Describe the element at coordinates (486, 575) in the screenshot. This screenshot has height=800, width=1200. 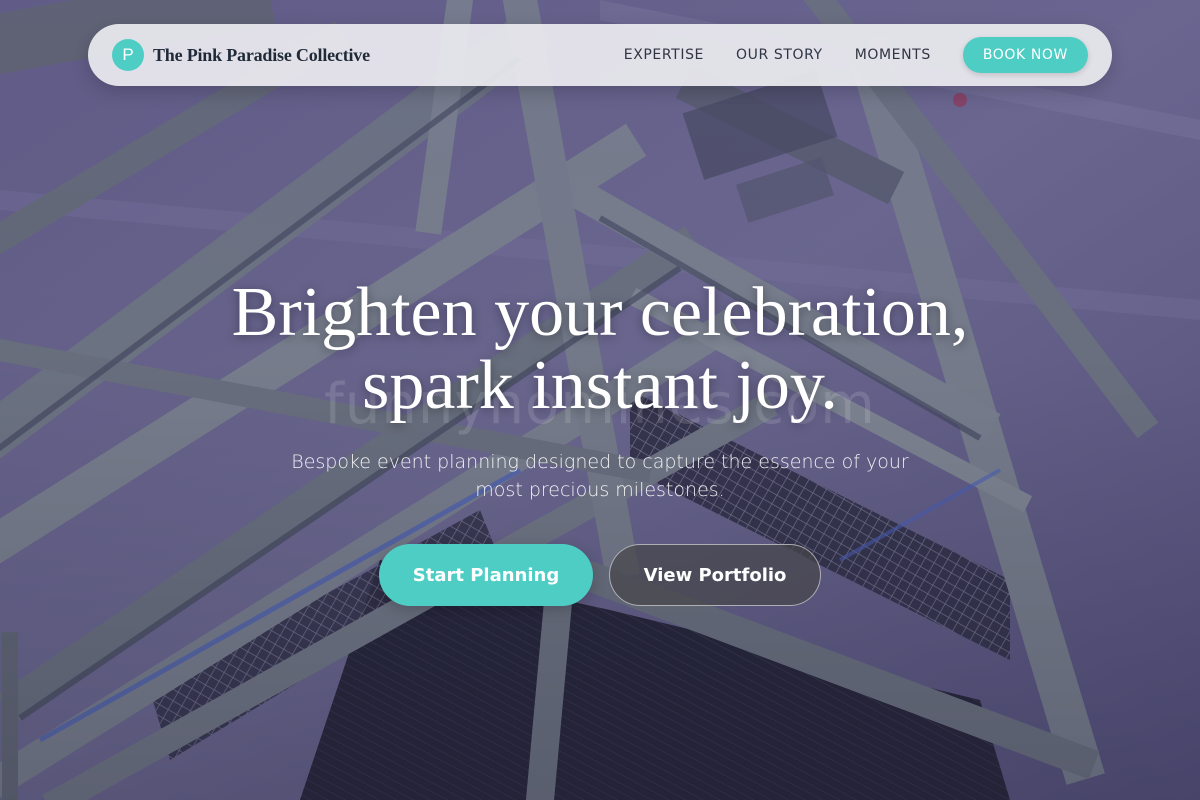
I see `start-planning-button: Start Planning` at that location.